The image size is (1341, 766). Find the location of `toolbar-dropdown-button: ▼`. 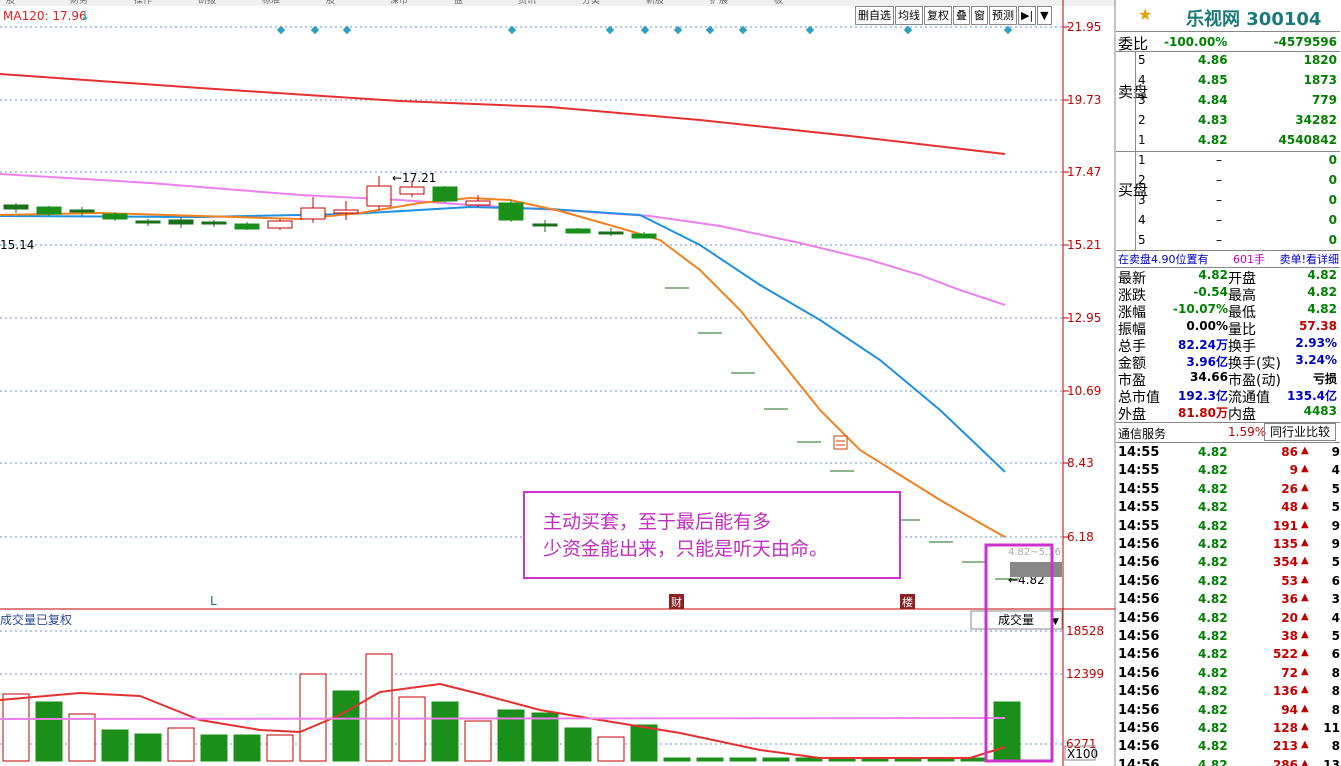

toolbar-dropdown-button: ▼ is located at coordinates (1044, 15).